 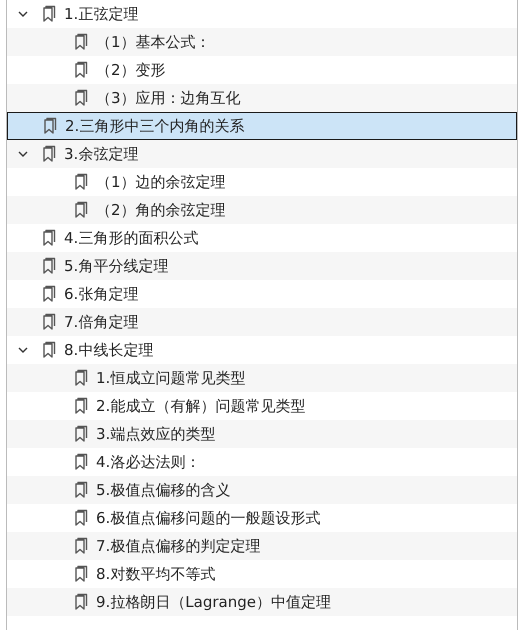 I want to click on bookmark-item: 2.三角形中三个内角的关系, so click(x=262, y=126).